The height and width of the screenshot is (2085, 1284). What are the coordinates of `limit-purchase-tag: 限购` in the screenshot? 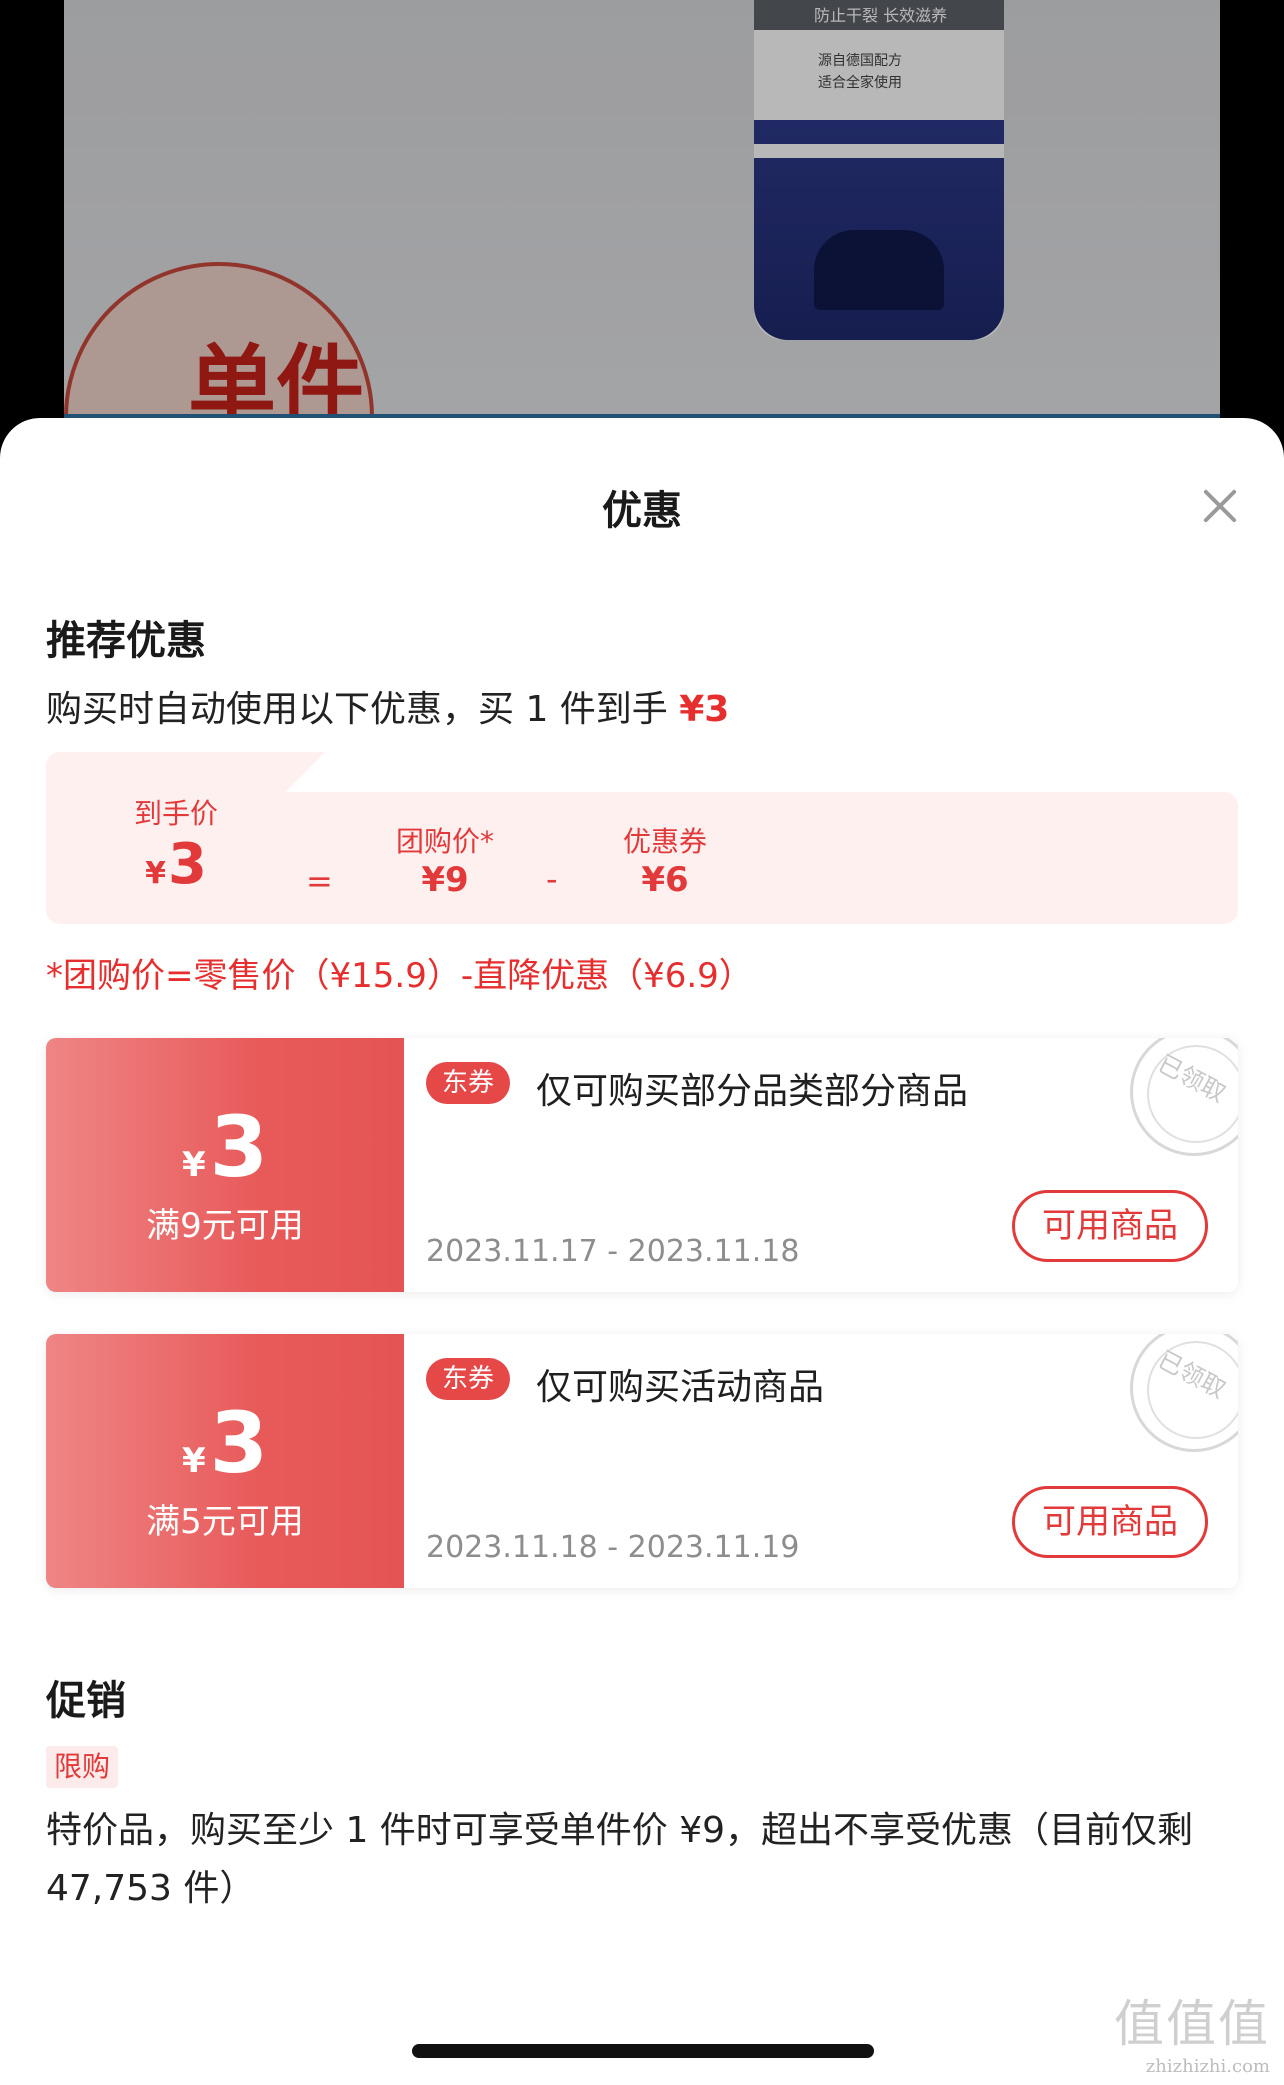 It's located at (82, 1767).